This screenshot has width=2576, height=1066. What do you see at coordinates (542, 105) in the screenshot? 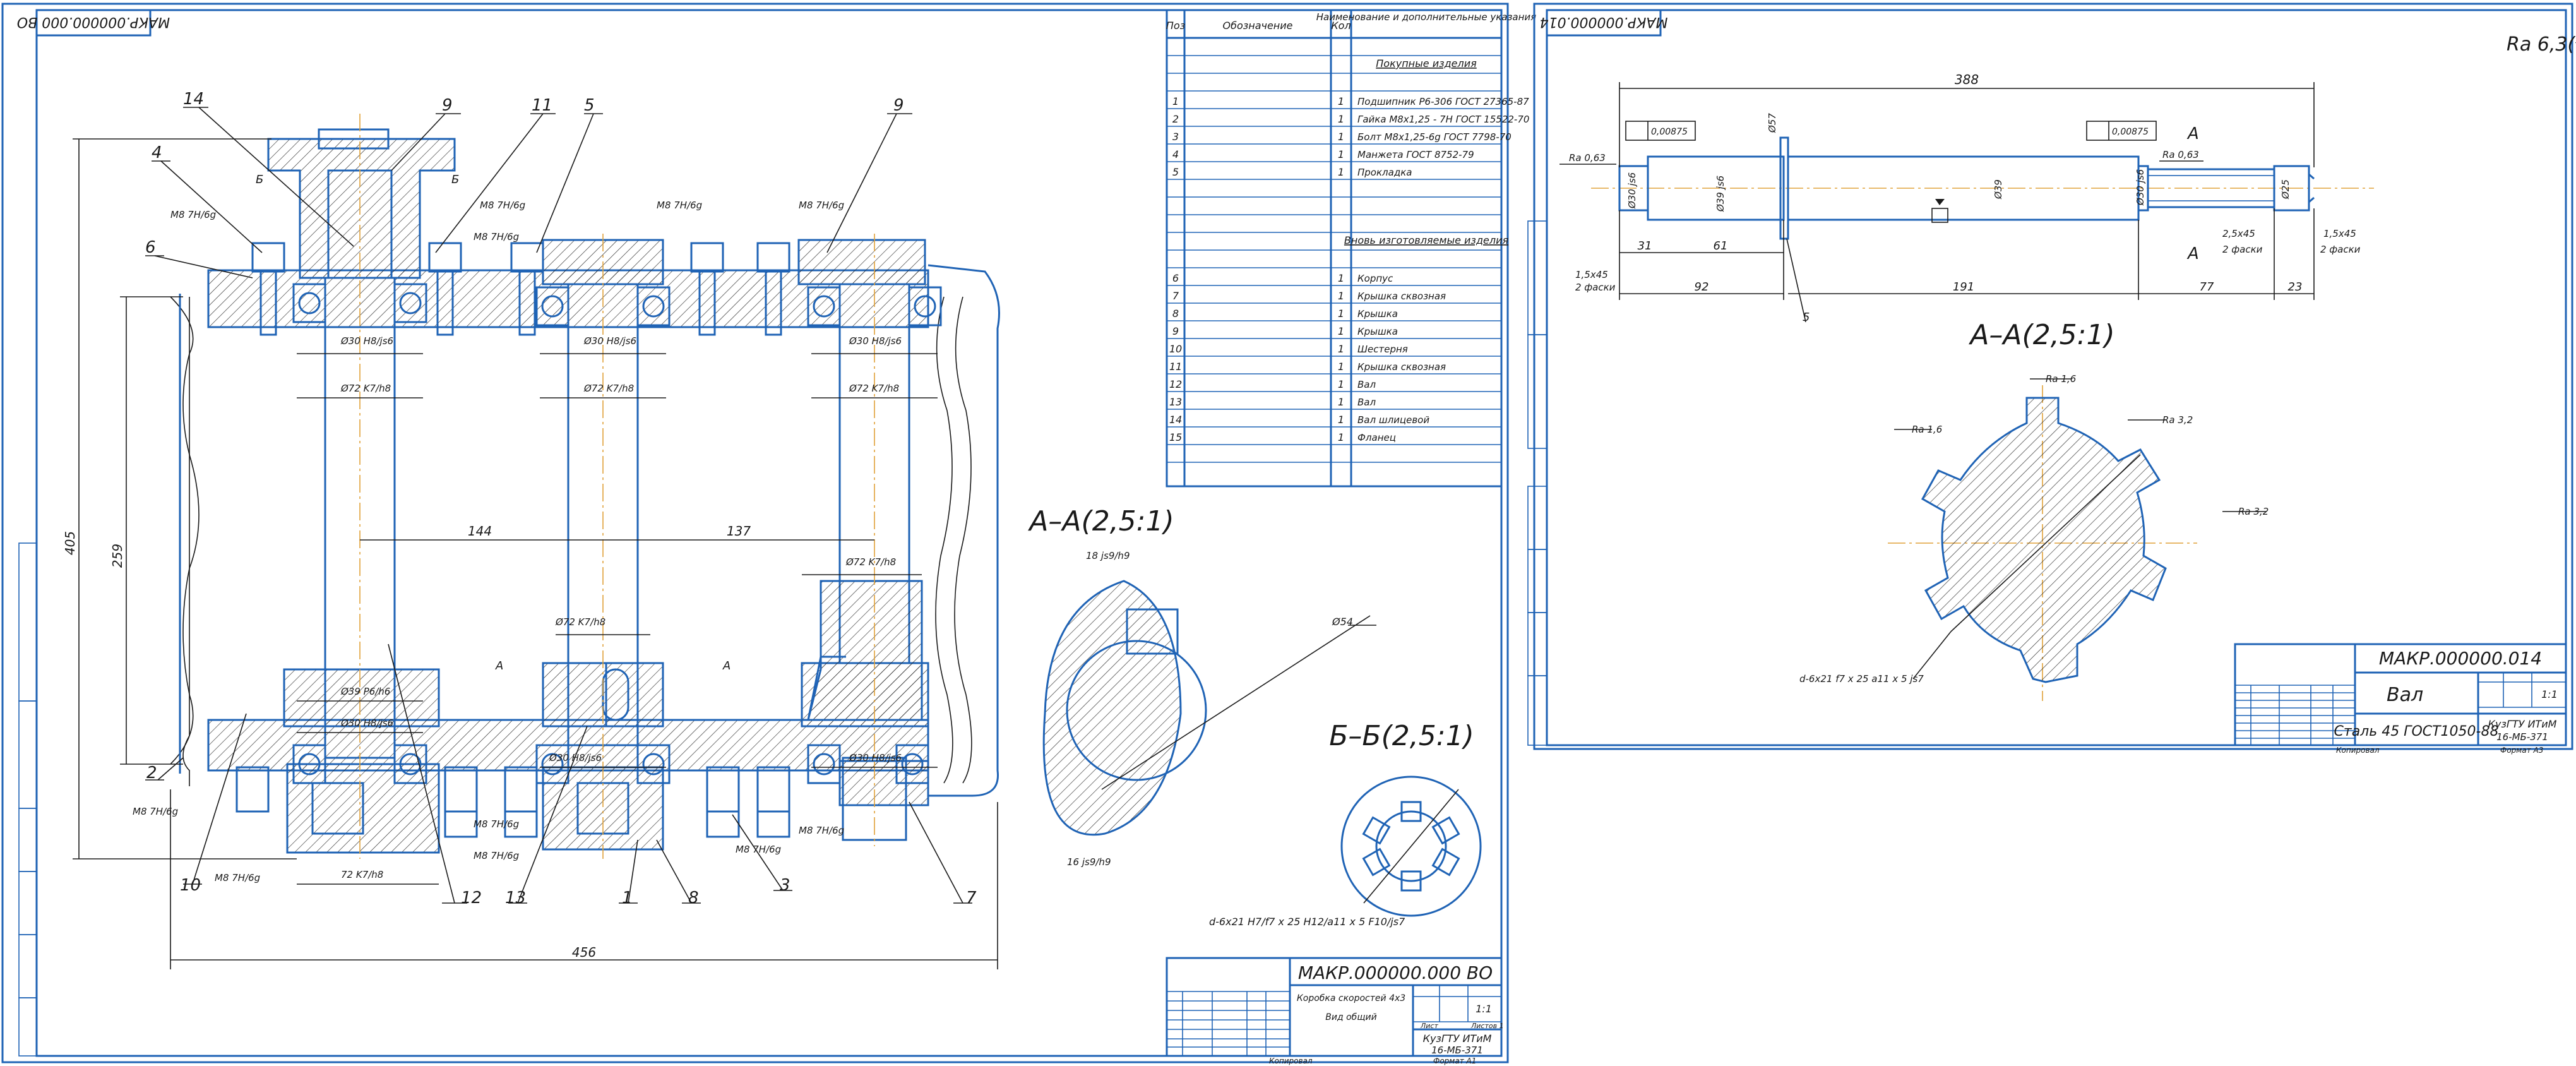
I see `callout-11: 11` at bounding box center [542, 105].